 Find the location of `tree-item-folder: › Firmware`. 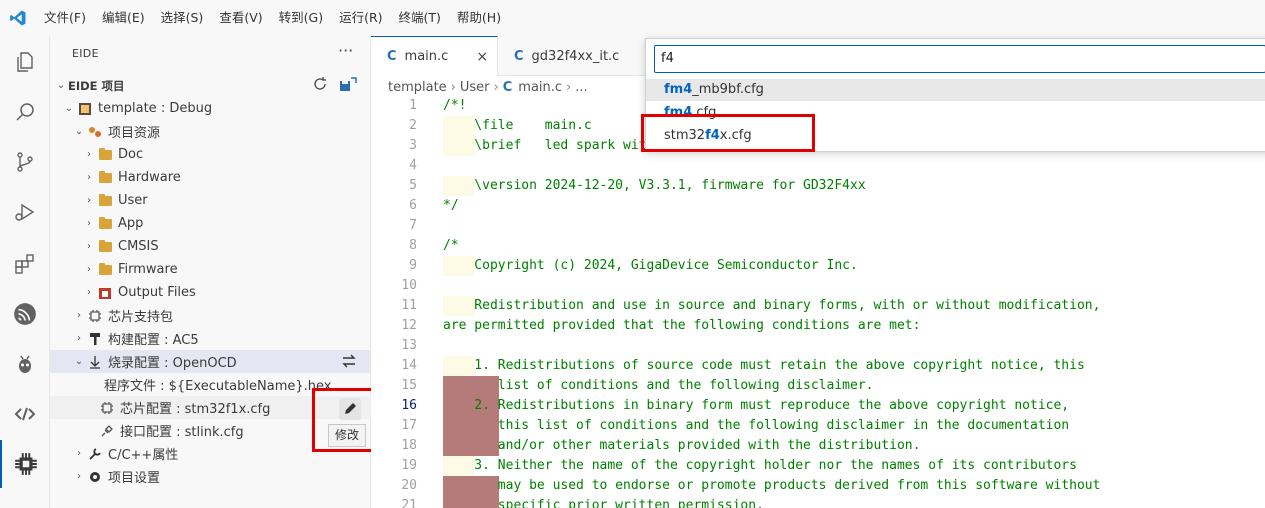

tree-item-folder: › Firmware is located at coordinates (210, 269).